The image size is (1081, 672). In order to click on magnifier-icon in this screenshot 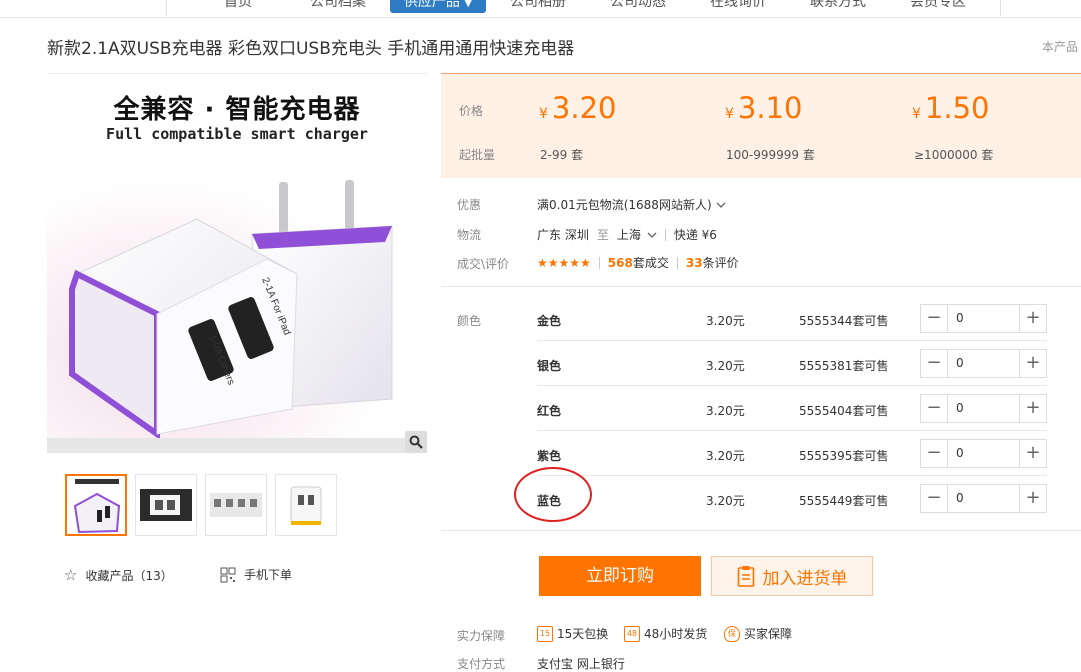, I will do `click(416, 442)`.